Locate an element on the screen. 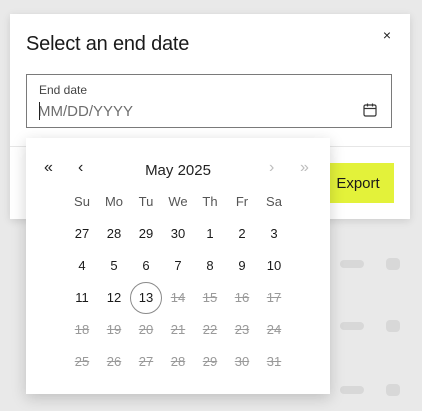 The width and height of the screenshot is (422, 411). dialog-title: Select an end date is located at coordinates (108, 44).